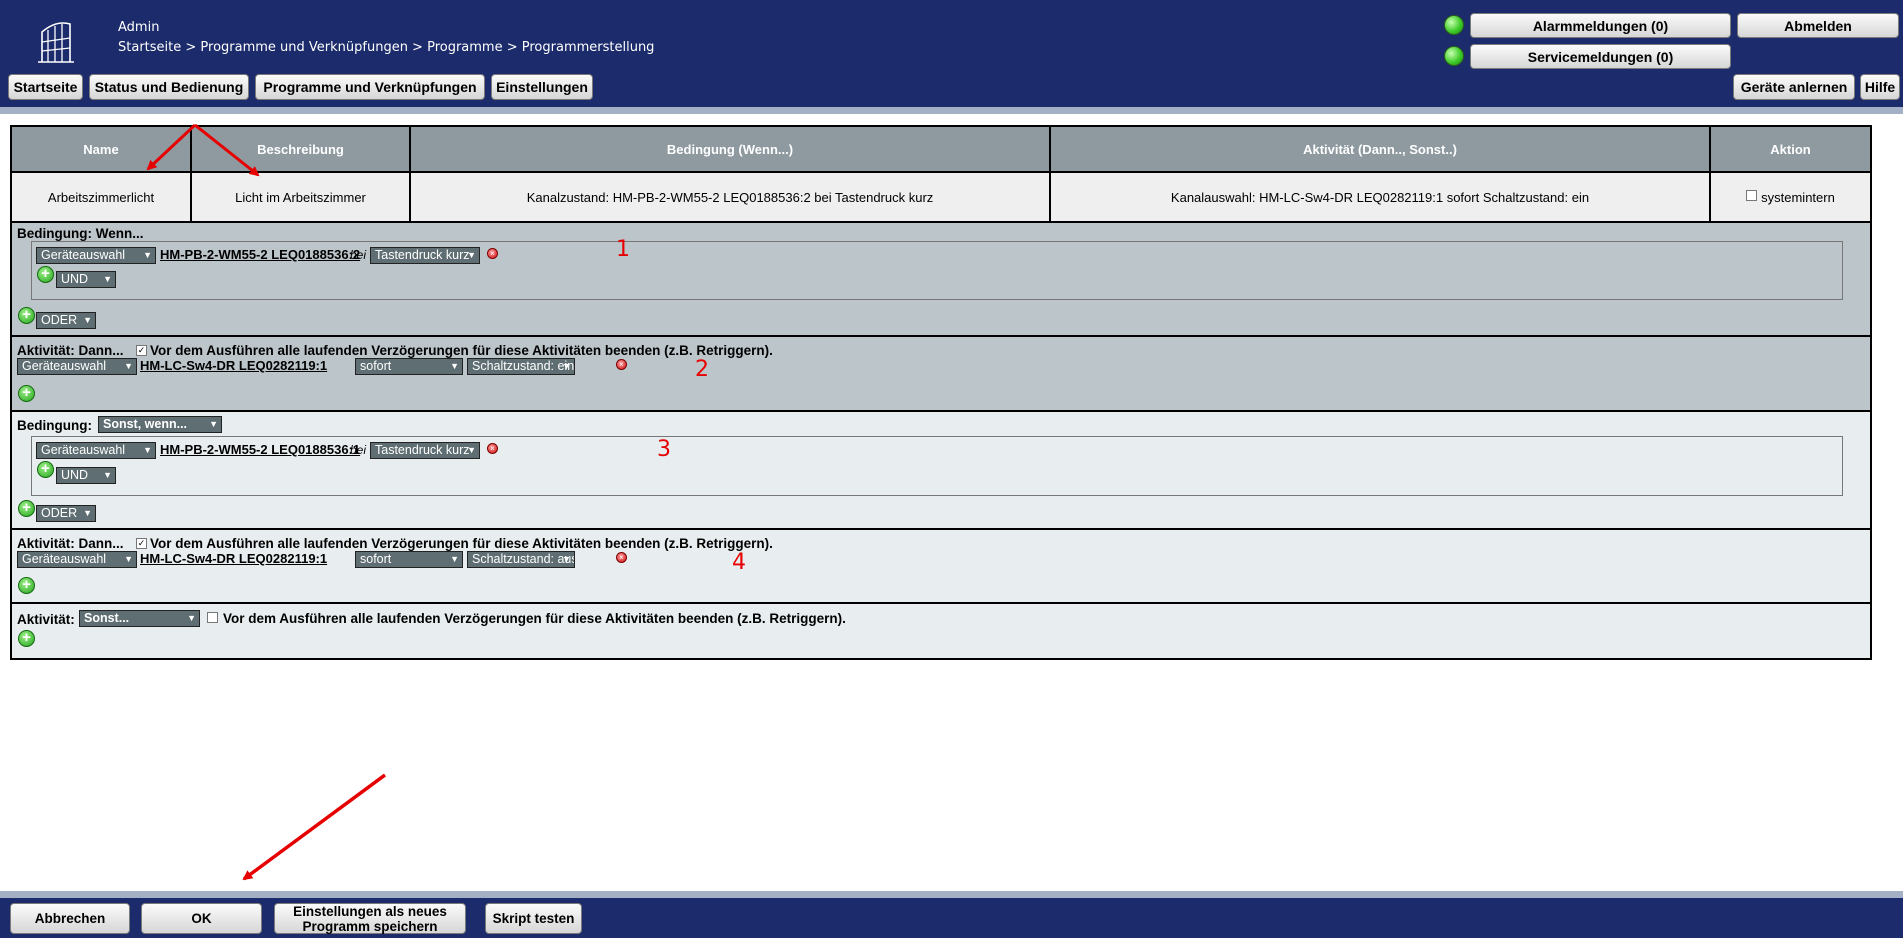 The image size is (1903, 938). Describe the element at coordinates (370, 87) in the screenshot. I see `nav-programme-button: Programme und Verknüpfungen` at that location.